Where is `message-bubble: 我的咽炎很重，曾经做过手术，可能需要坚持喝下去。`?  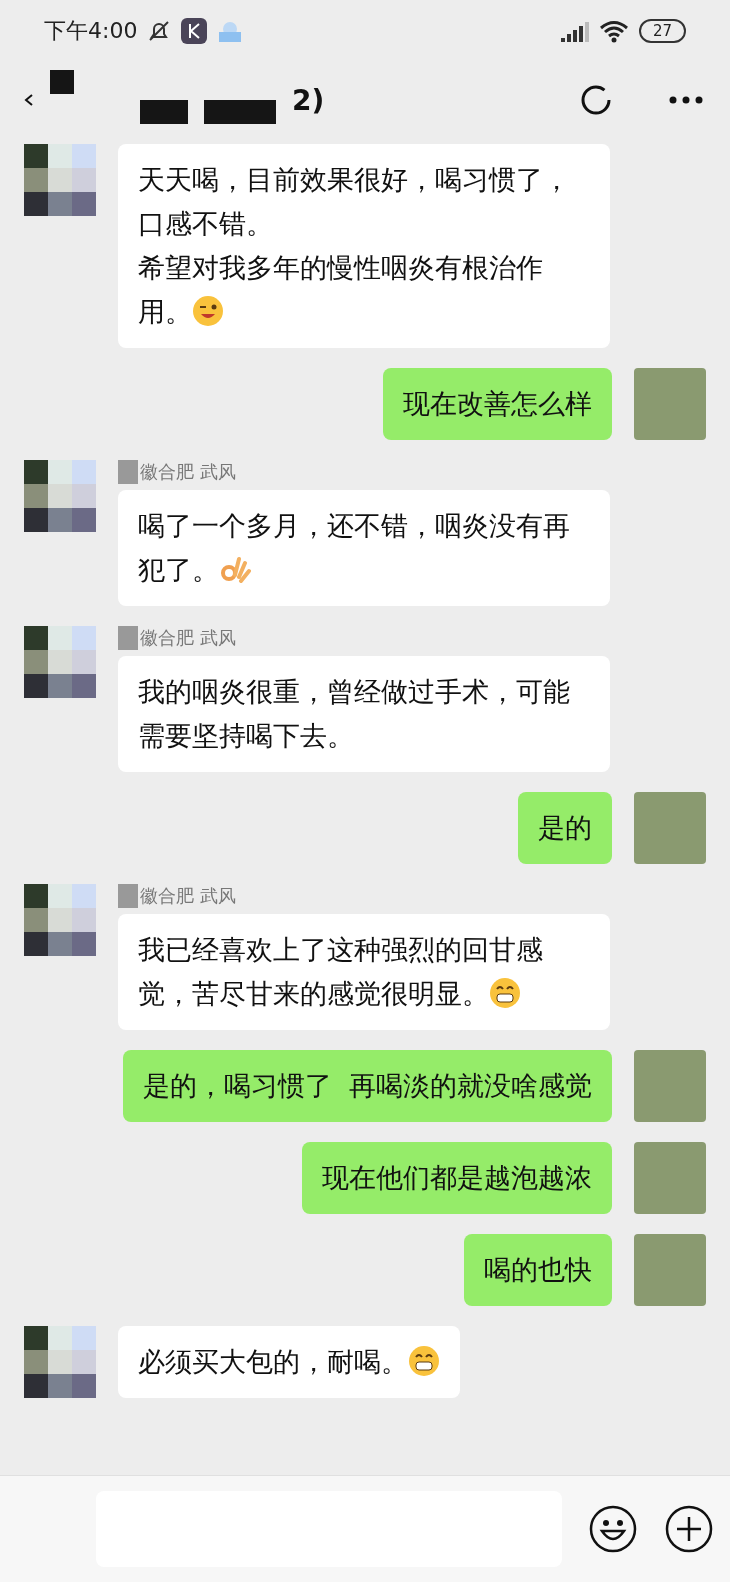 message-bubble: 我的咽炎很重，曾经做过手术，可能需要坚持喝下去。 is located at coordinates (364, 714).